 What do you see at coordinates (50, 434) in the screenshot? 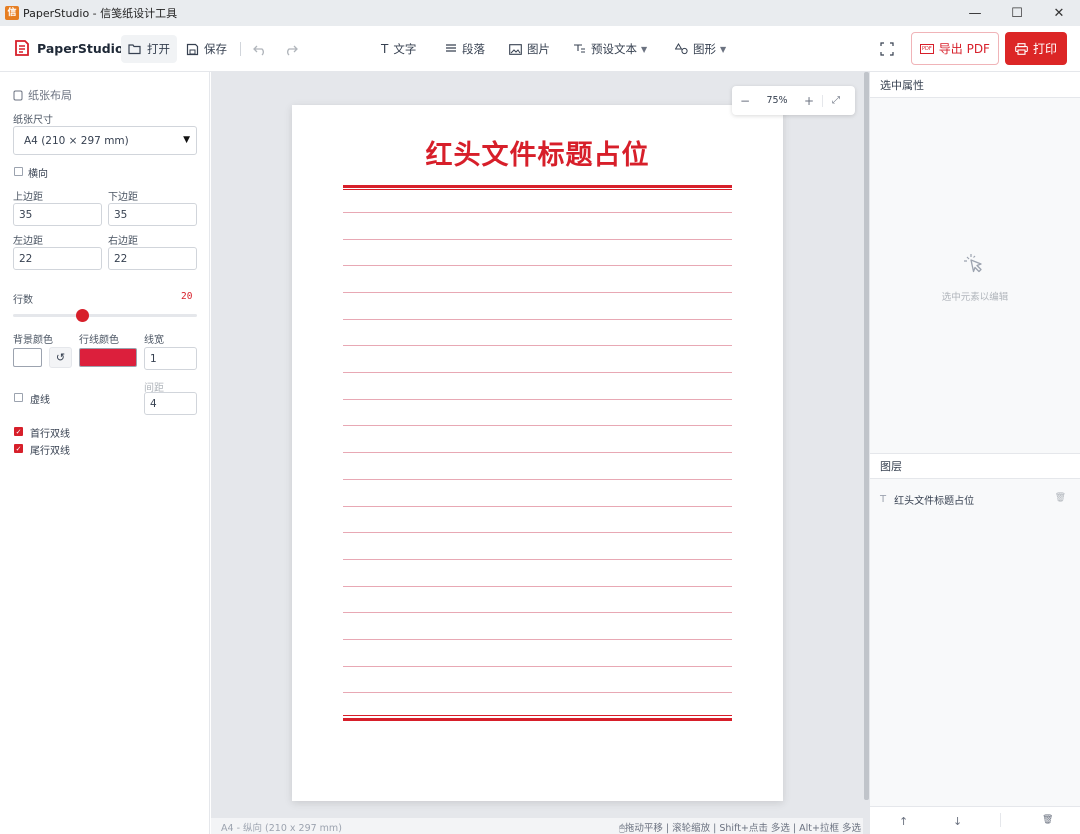
I see `first-double-line-label: 首行双线` at bounding box center [50, 434].